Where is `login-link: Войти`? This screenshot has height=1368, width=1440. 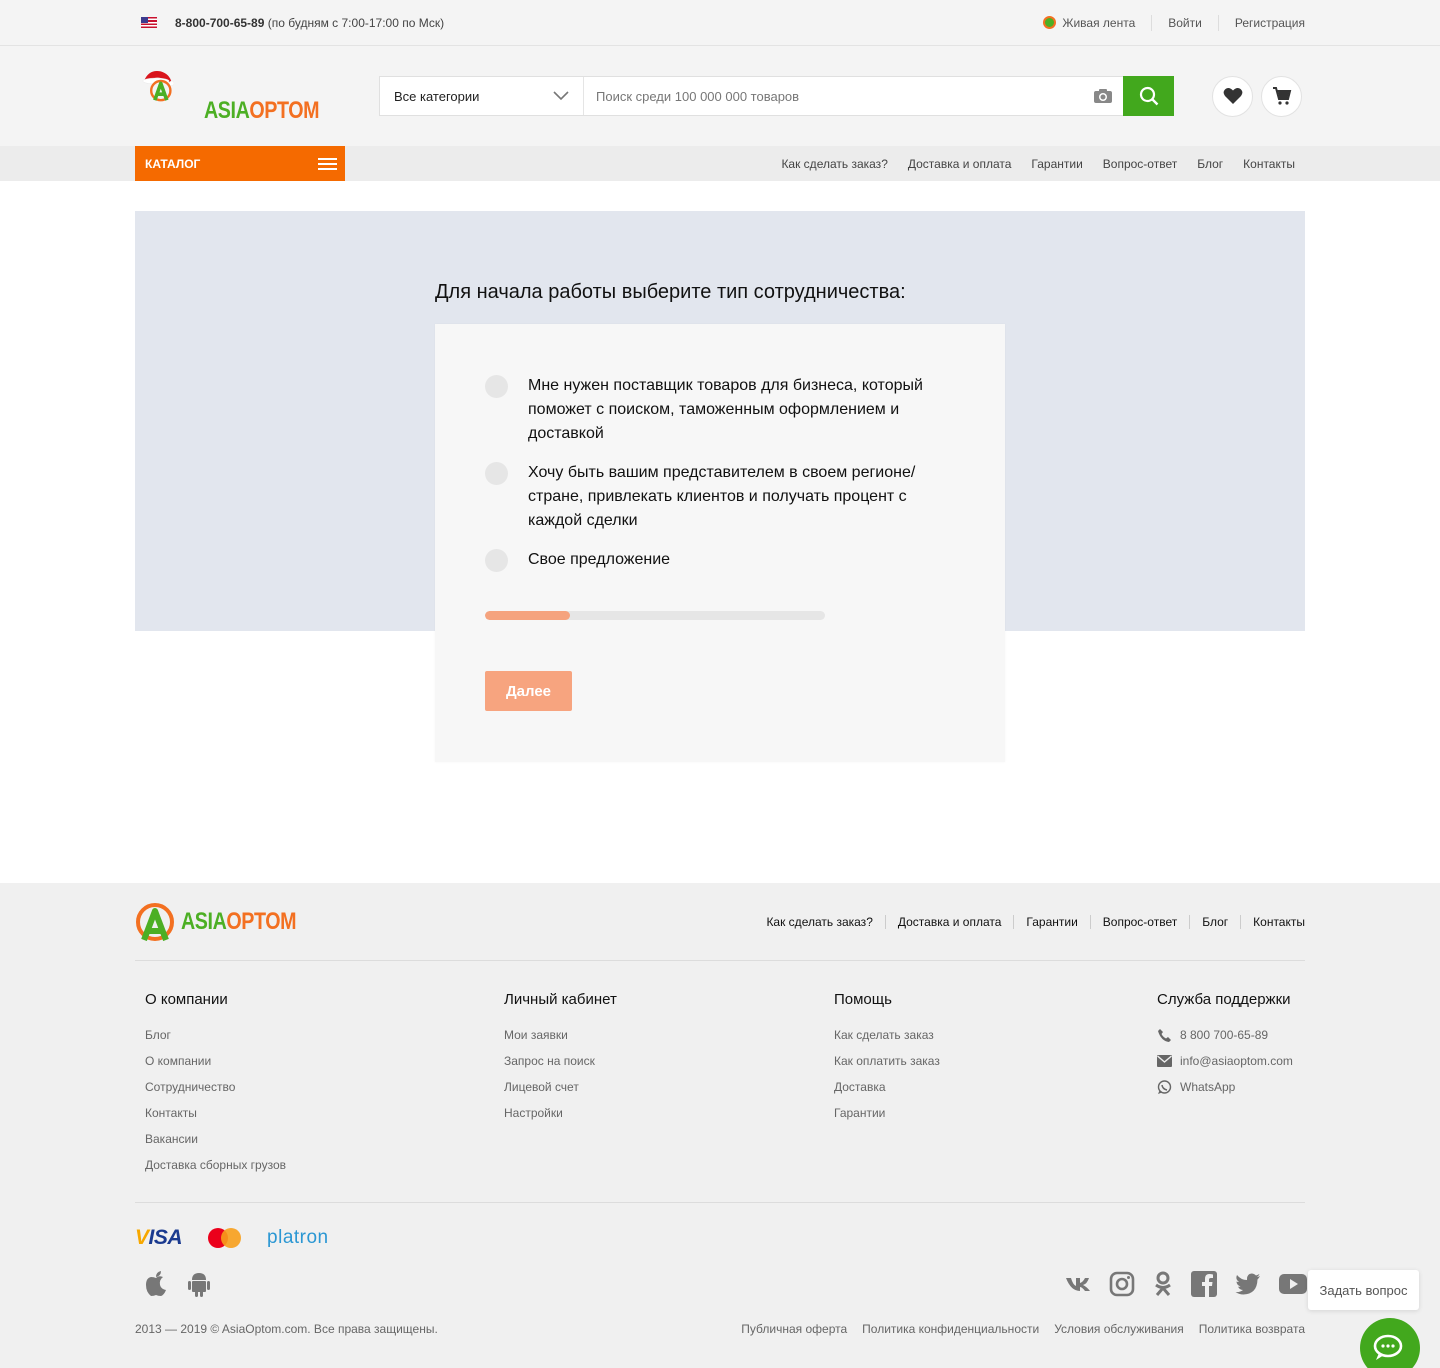 login-link: Войти is located at coordinates (1184, 22).